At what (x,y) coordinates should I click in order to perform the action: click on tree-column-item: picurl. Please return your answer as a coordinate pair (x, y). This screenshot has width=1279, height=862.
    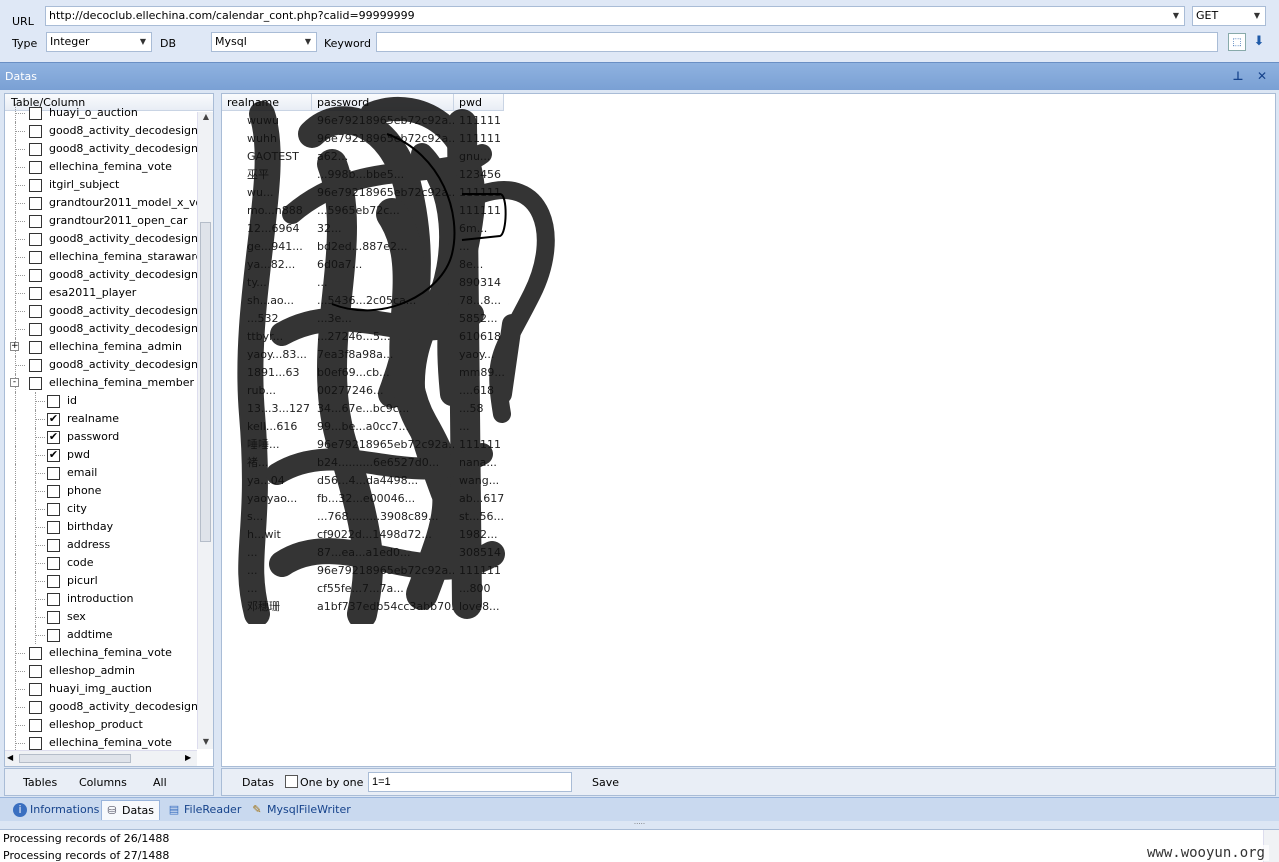
    Looking at the image, I should click on (102, 581).